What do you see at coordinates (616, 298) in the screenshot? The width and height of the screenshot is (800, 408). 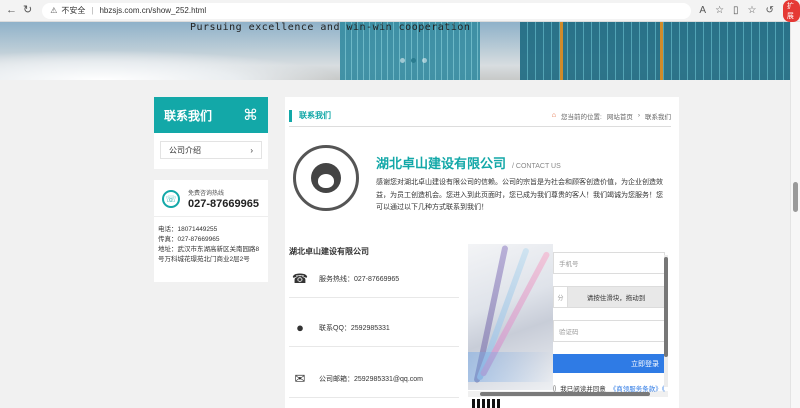 I see `slider-hint: 请按住滑块，拖动到` at bounding box center [616, 298].